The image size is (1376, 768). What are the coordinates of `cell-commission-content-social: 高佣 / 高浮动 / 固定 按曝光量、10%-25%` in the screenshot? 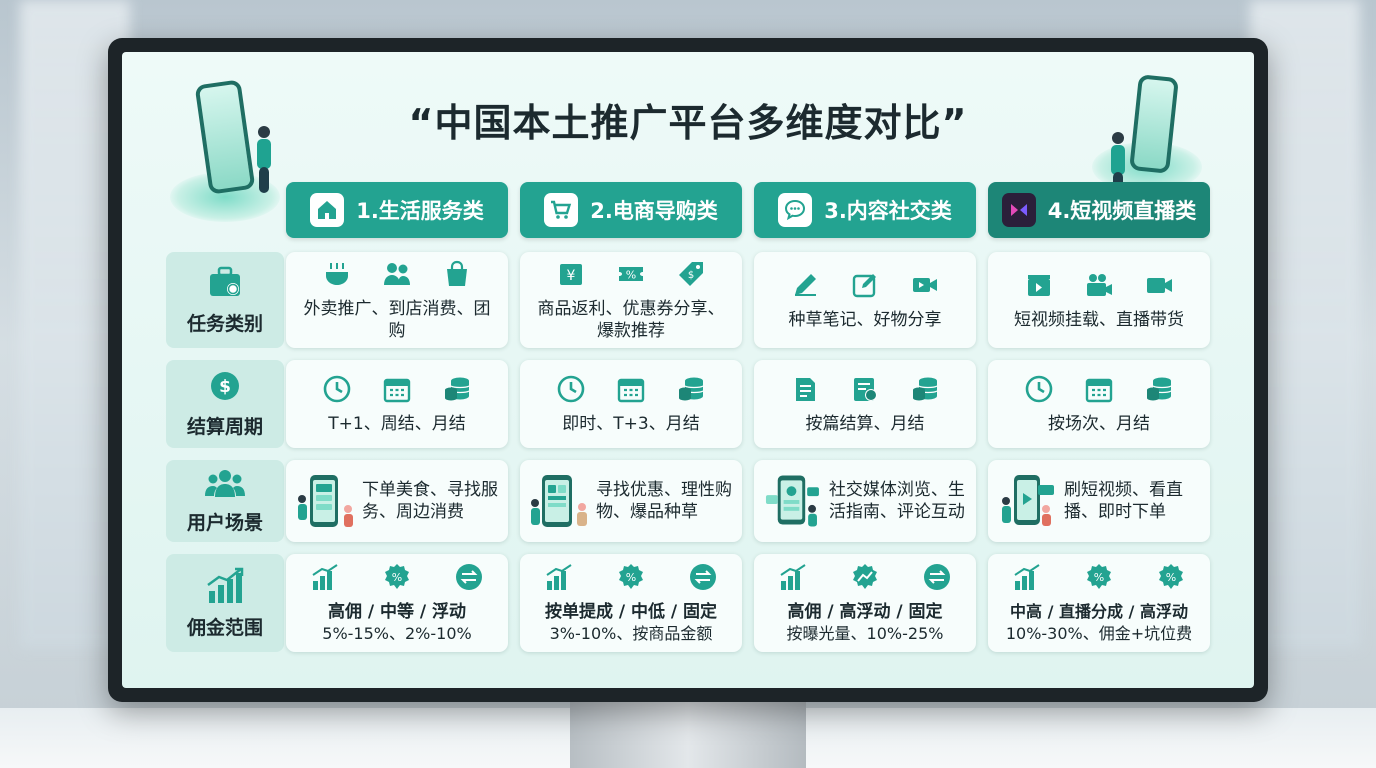 It's located at (865, 603).